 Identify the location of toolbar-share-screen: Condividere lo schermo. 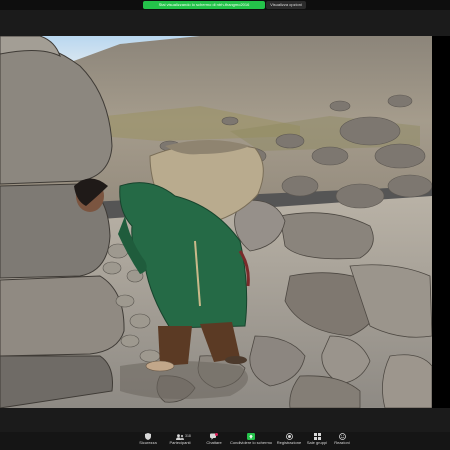
(251, 441).